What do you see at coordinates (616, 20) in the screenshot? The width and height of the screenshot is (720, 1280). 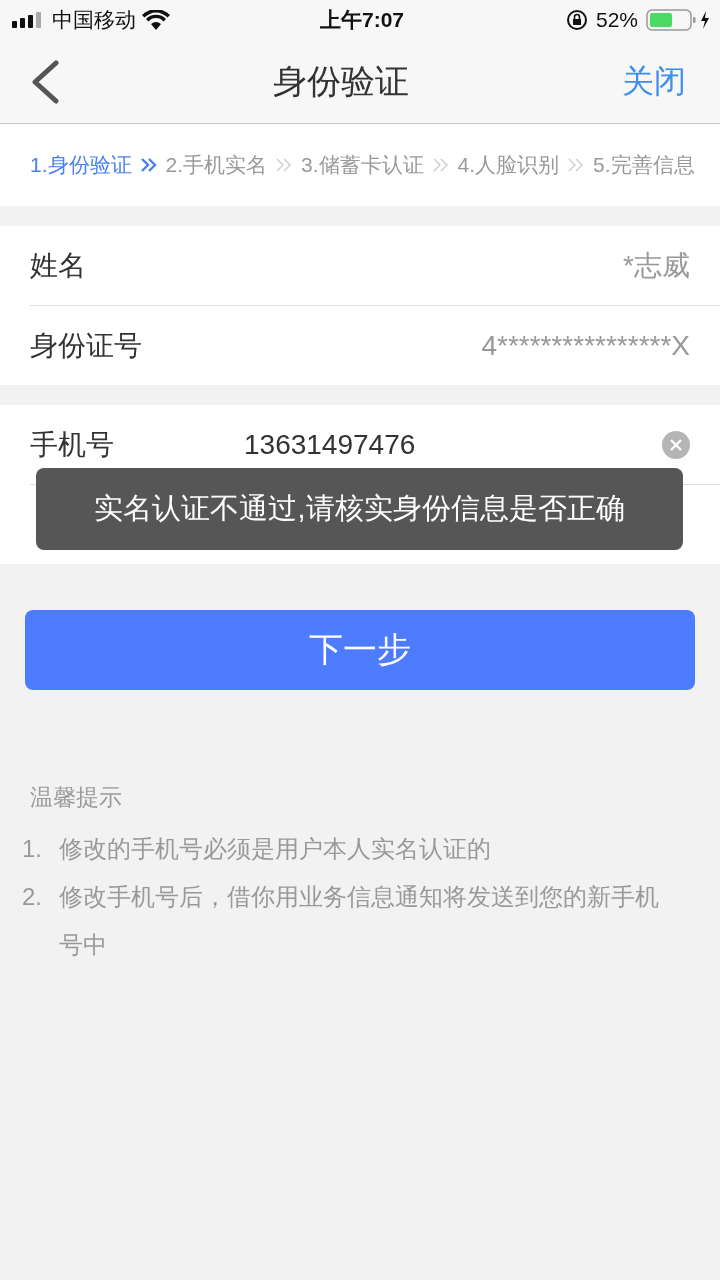 I see `battery-percent: 52%` at bounding box center [616, 20].